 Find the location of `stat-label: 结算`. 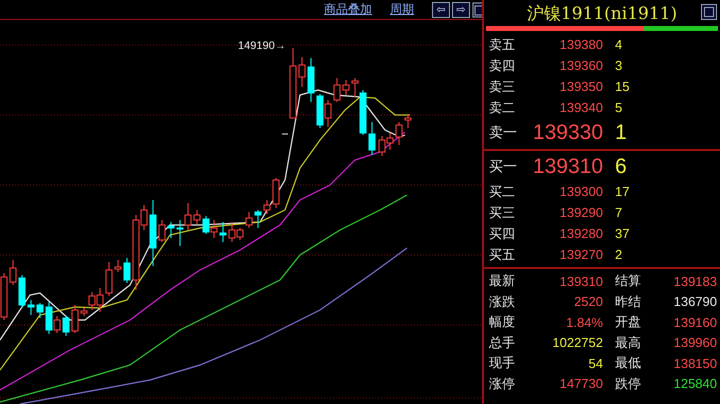

stat-label: 结算 is located at coordinates (628, 281).